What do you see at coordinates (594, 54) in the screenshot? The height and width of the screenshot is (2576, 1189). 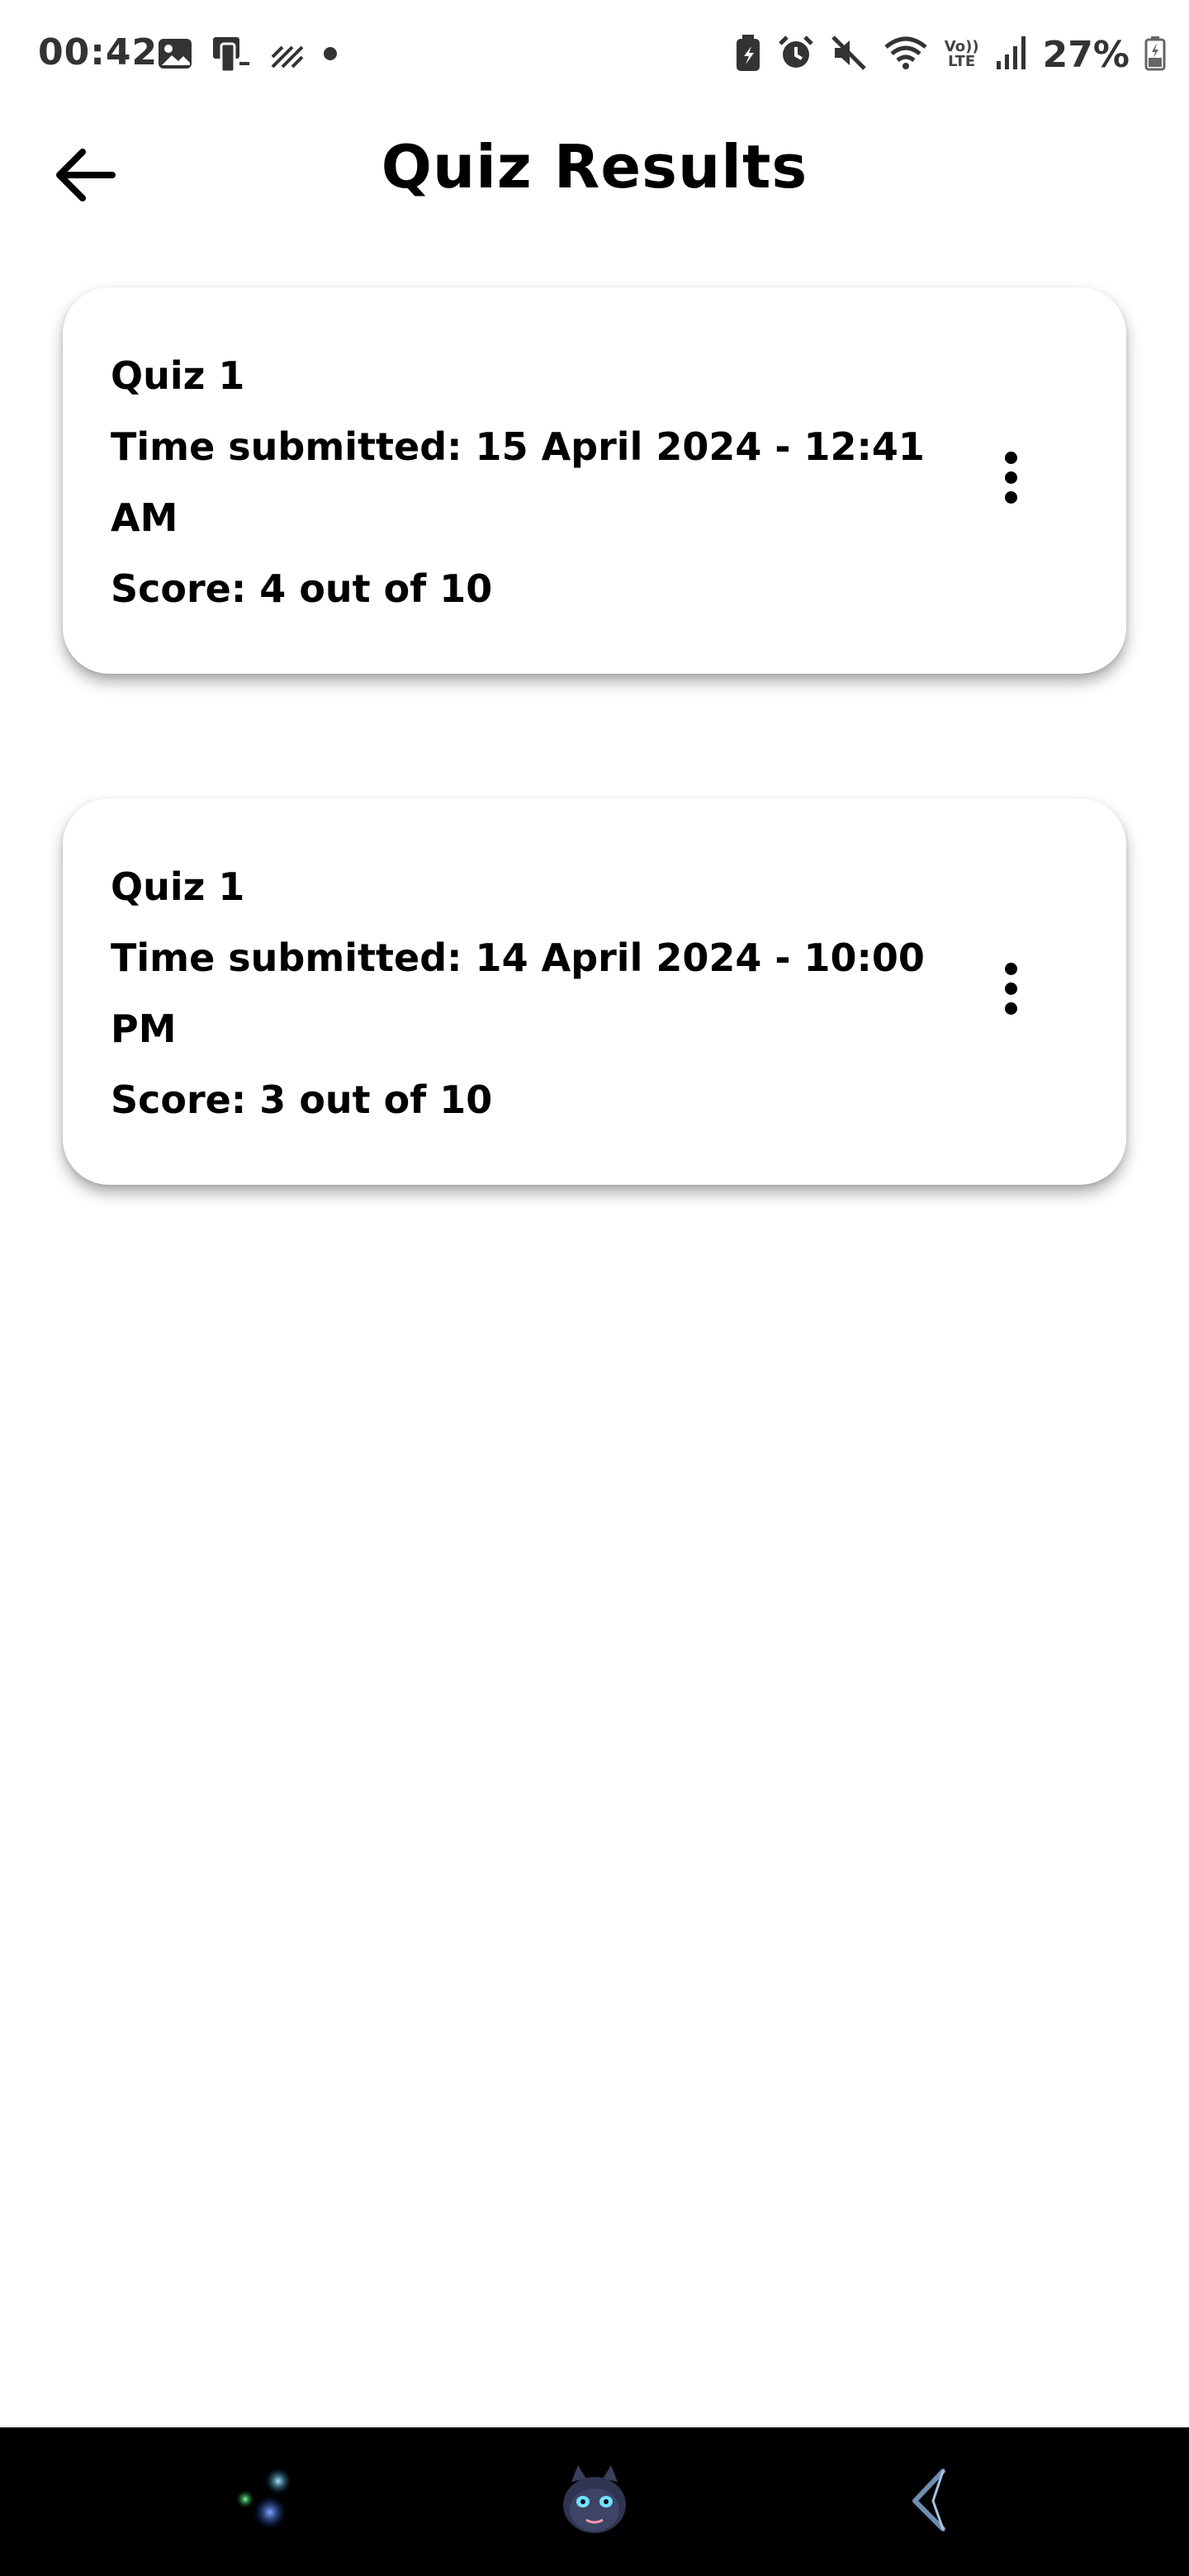 I see `status-bar: 00:42 Vo)) LTE 27%` at bounding box center [594, 54].